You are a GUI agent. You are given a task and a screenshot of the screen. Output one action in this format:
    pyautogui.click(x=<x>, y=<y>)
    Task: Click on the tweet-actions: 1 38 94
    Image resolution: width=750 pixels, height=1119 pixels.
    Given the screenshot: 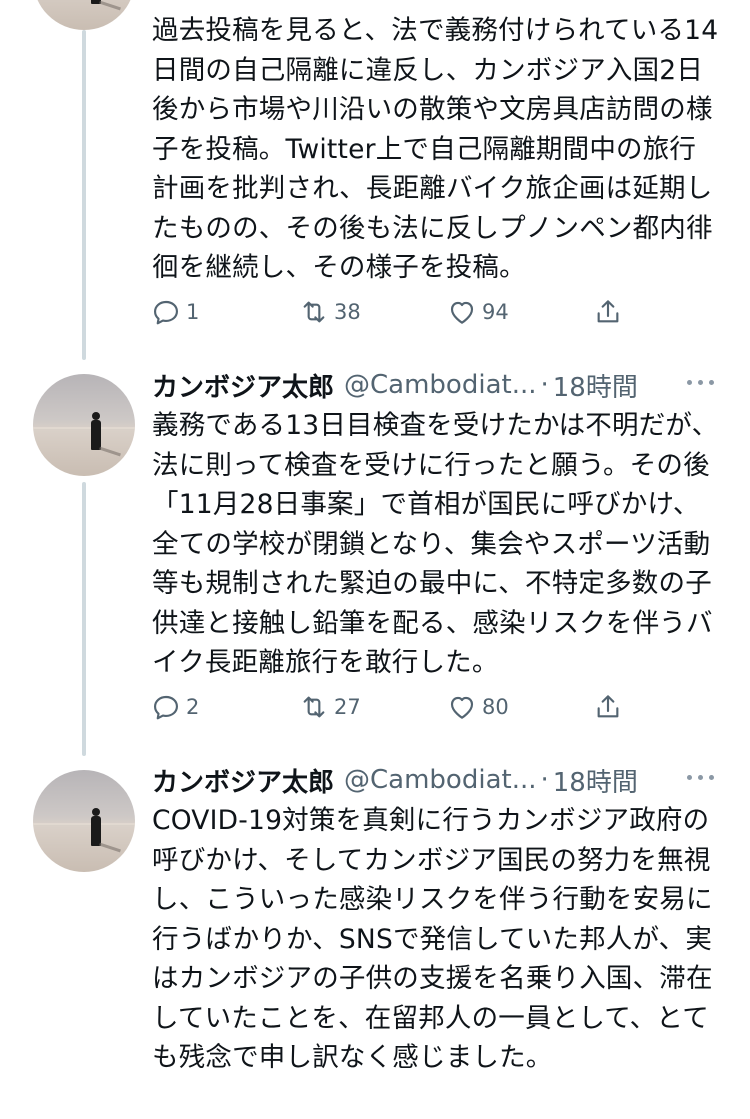 What is the action you would take?
    pyautogui.click(x=390, y=312)
    